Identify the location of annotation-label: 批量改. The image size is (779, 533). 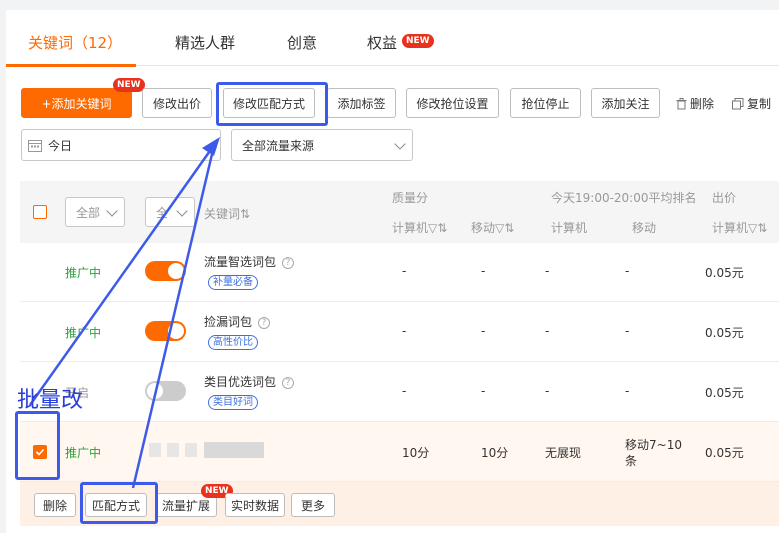
(50, 400).